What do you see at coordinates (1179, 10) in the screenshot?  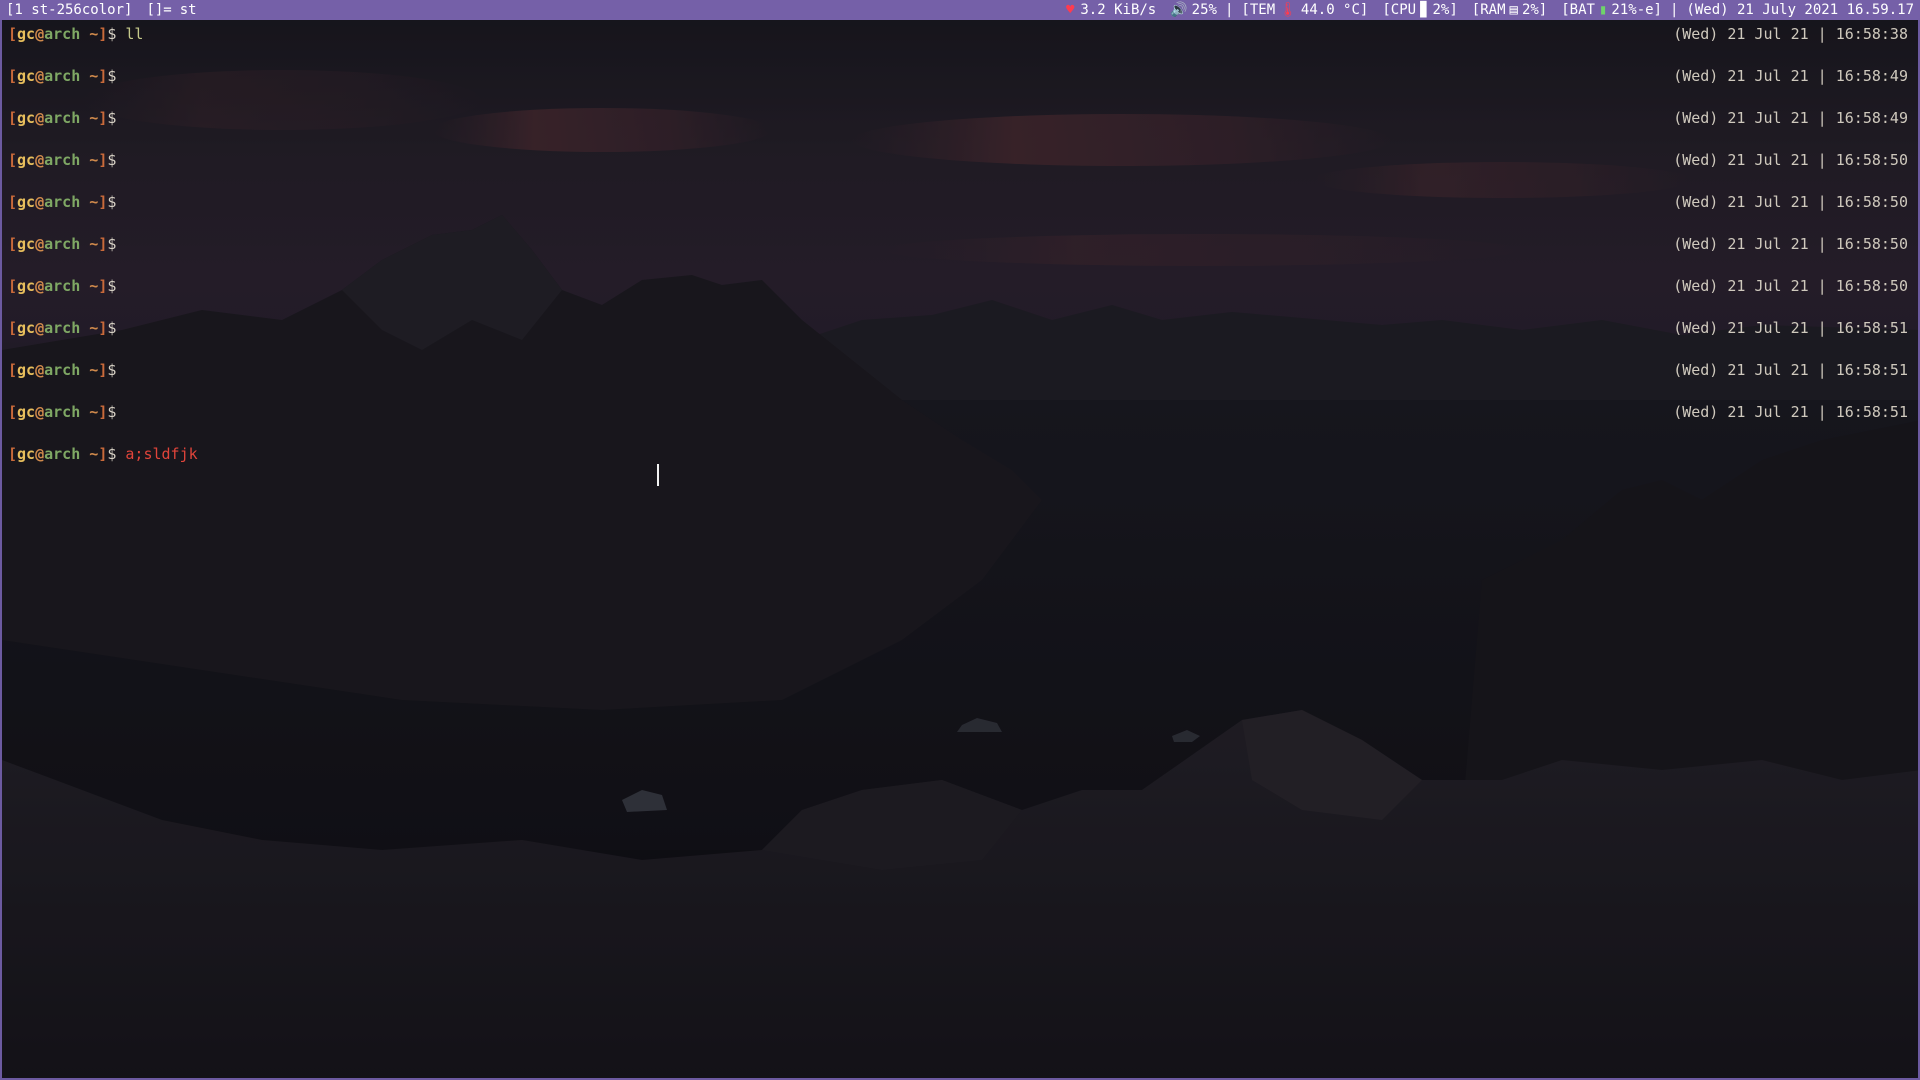 I see `speaker-icon: 🔊` at bounding box center [1179, 10].